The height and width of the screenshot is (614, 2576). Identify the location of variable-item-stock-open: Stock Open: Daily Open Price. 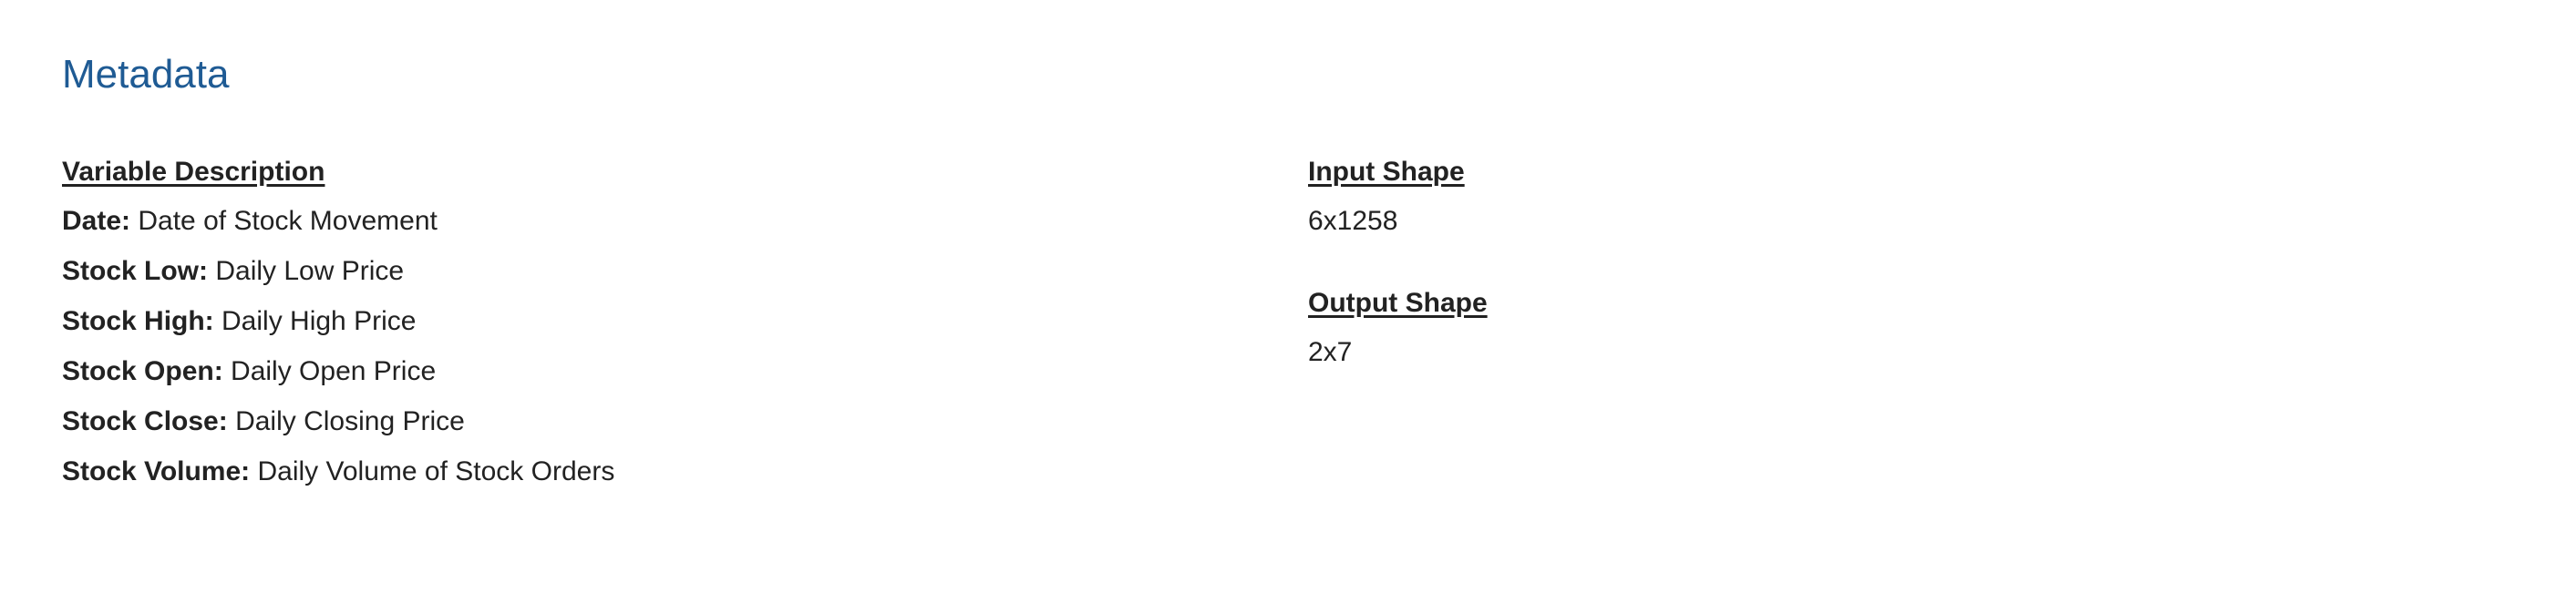
(654, 372).